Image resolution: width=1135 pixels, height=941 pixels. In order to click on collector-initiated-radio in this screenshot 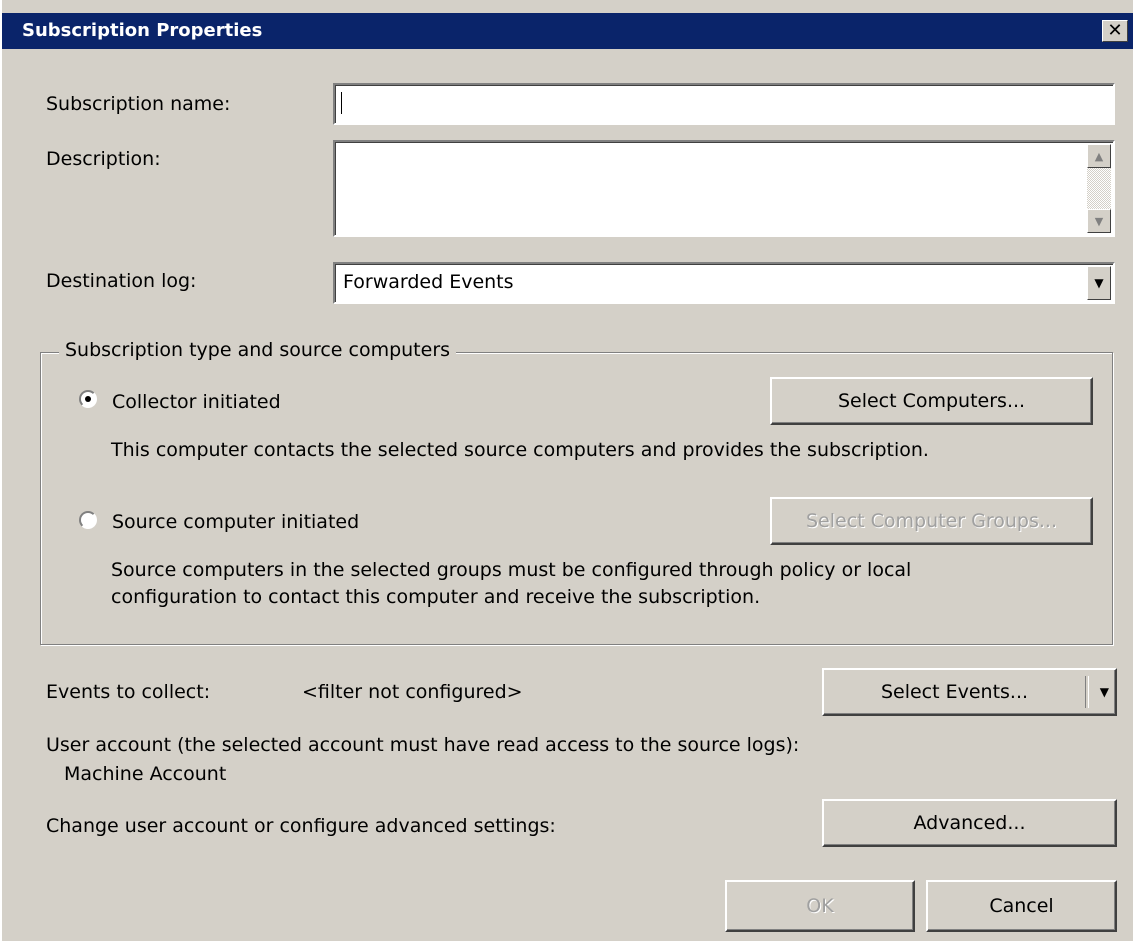, I will do `click(88, 399)`.